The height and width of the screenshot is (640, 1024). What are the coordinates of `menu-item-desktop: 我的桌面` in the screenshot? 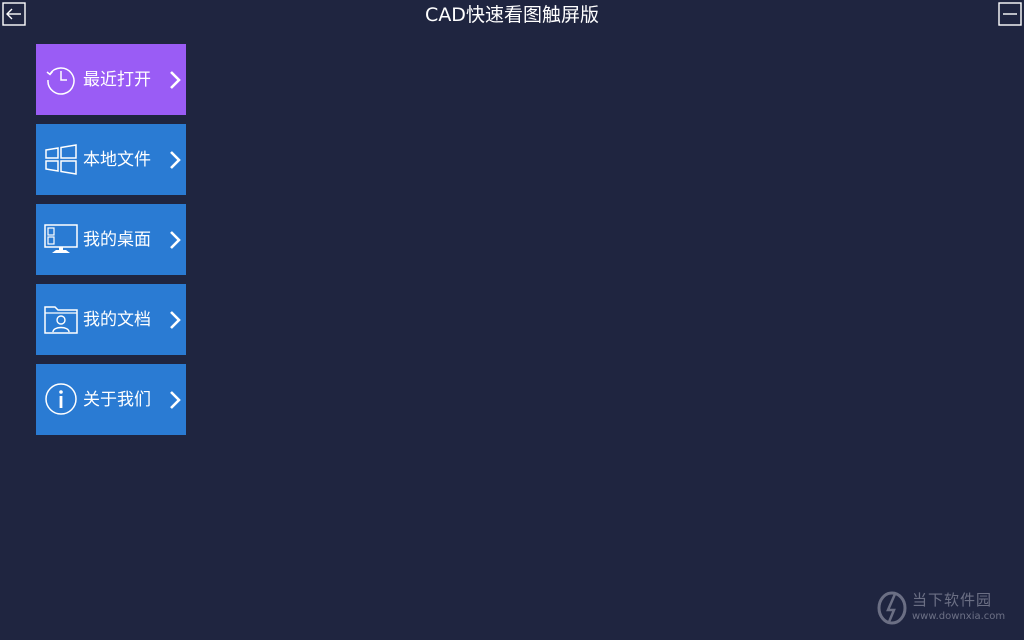 It's located at (111, 239).